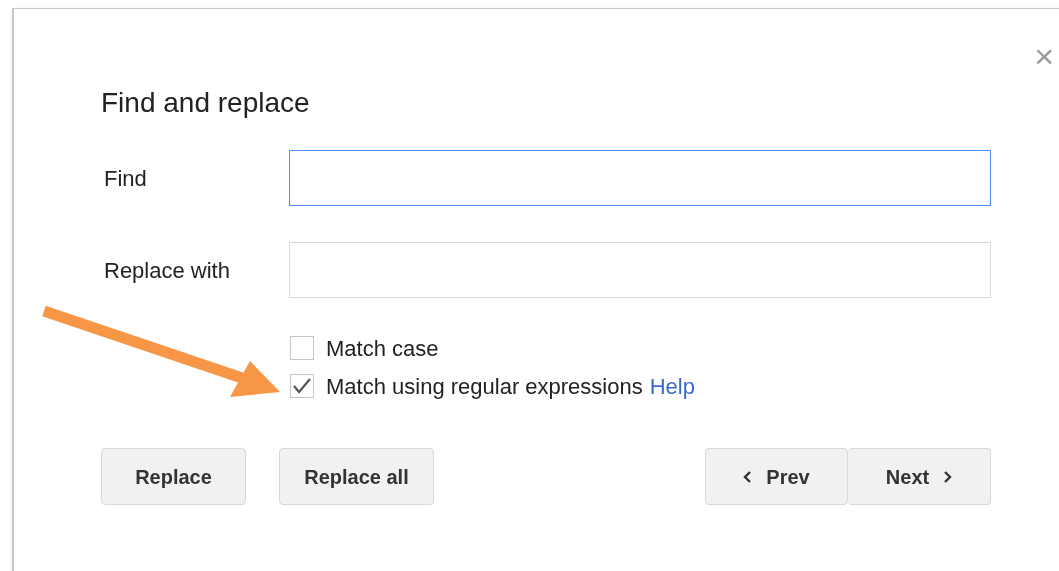 The width and height of the screenshot is (1059, 571). I want to click on prev-button: Prev, so click(776, 476).